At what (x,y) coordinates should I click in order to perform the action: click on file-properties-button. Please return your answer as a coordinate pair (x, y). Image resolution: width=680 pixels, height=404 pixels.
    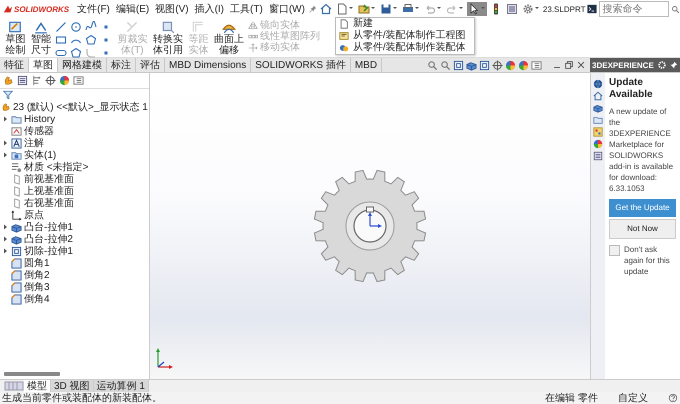
    Looking at the image, I should click on (511, 9).